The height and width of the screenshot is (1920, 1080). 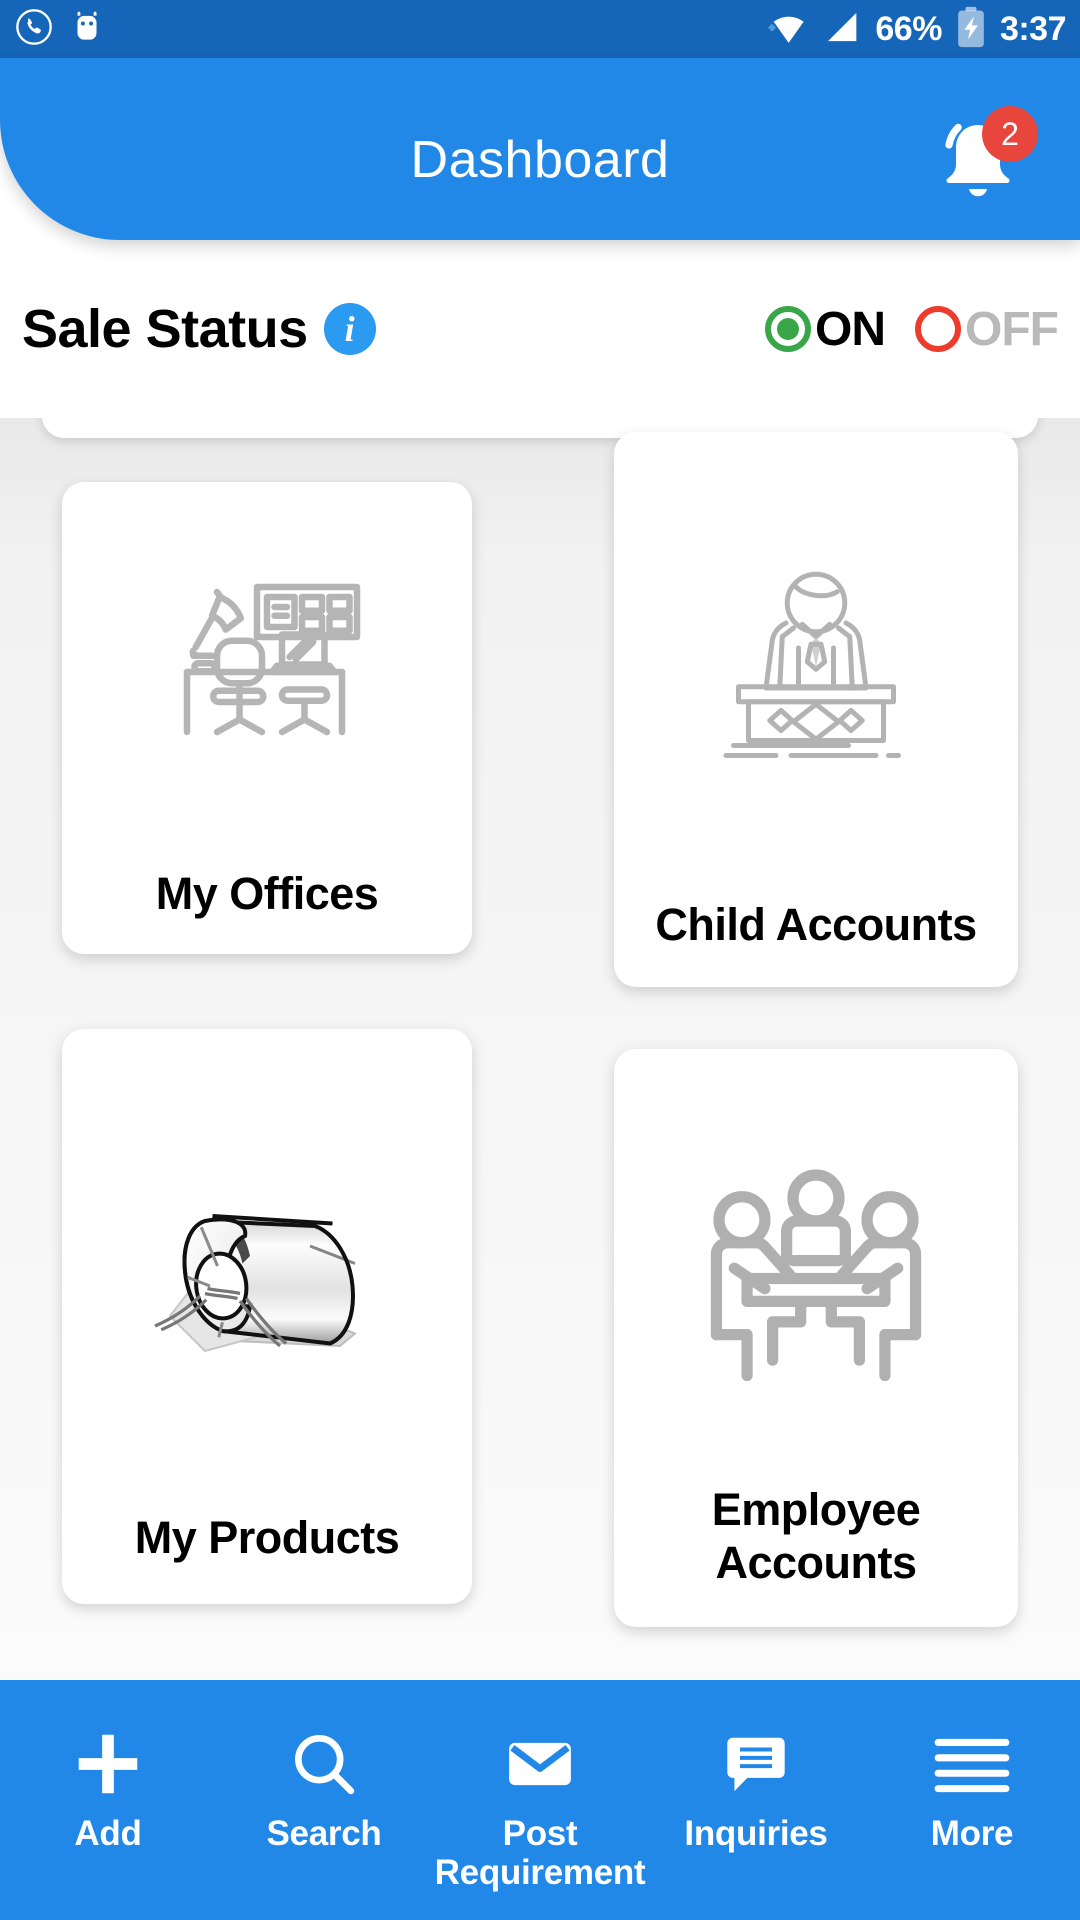 I want to click on nav-label: Search, so click(x=324, y=1833).